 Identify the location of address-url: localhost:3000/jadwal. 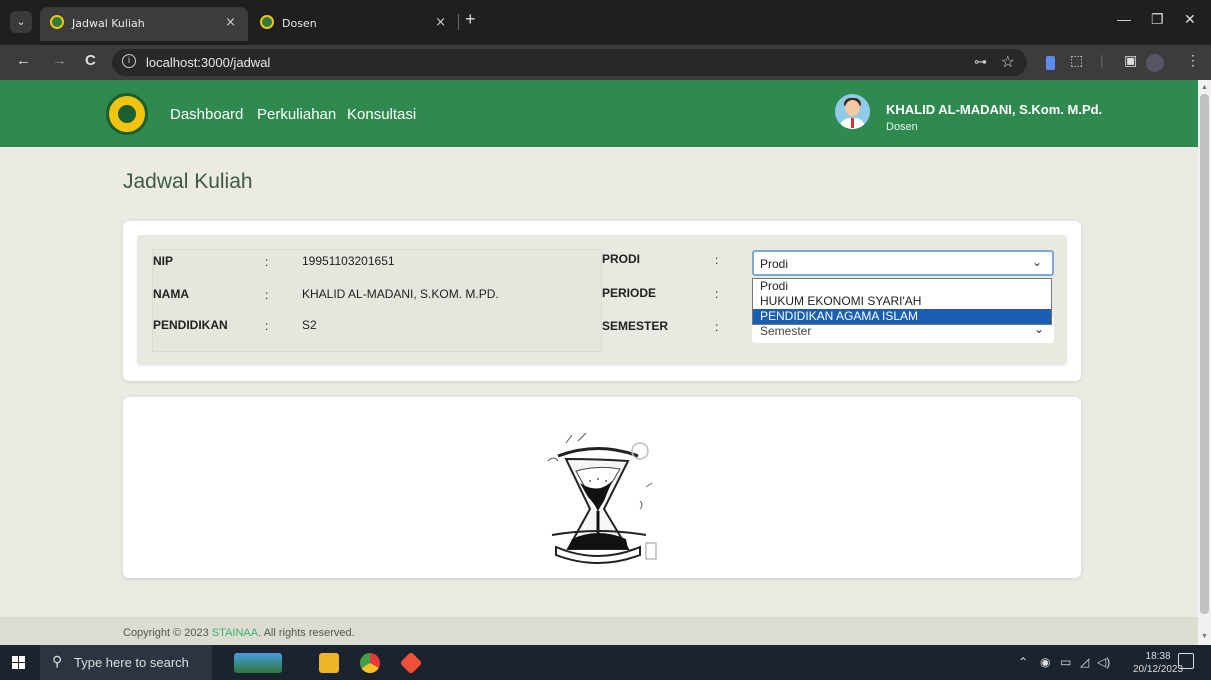
(208, 62).